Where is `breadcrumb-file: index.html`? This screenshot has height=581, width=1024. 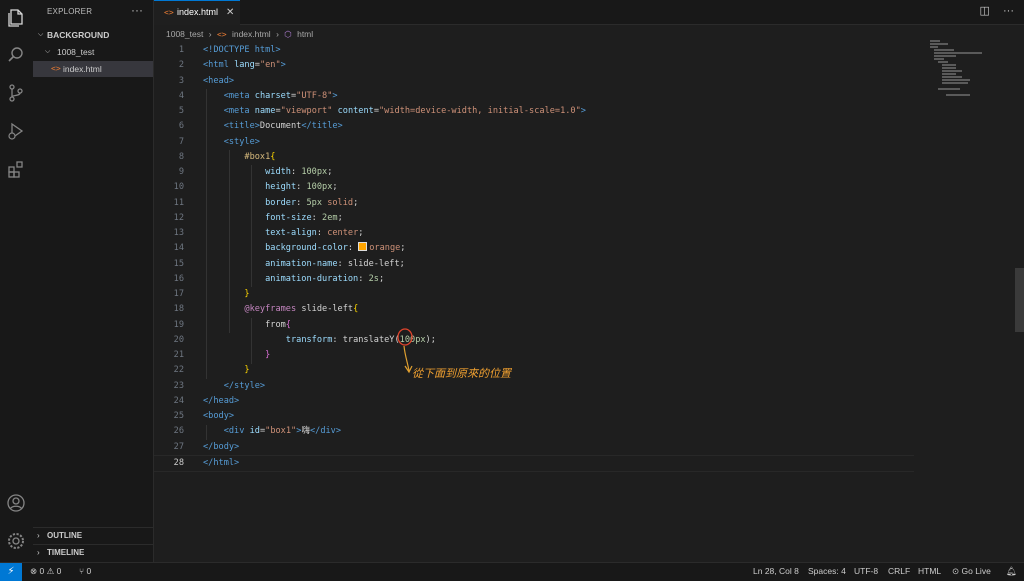
breadcrumb-file: index.html is located at coordinates (251, 34).